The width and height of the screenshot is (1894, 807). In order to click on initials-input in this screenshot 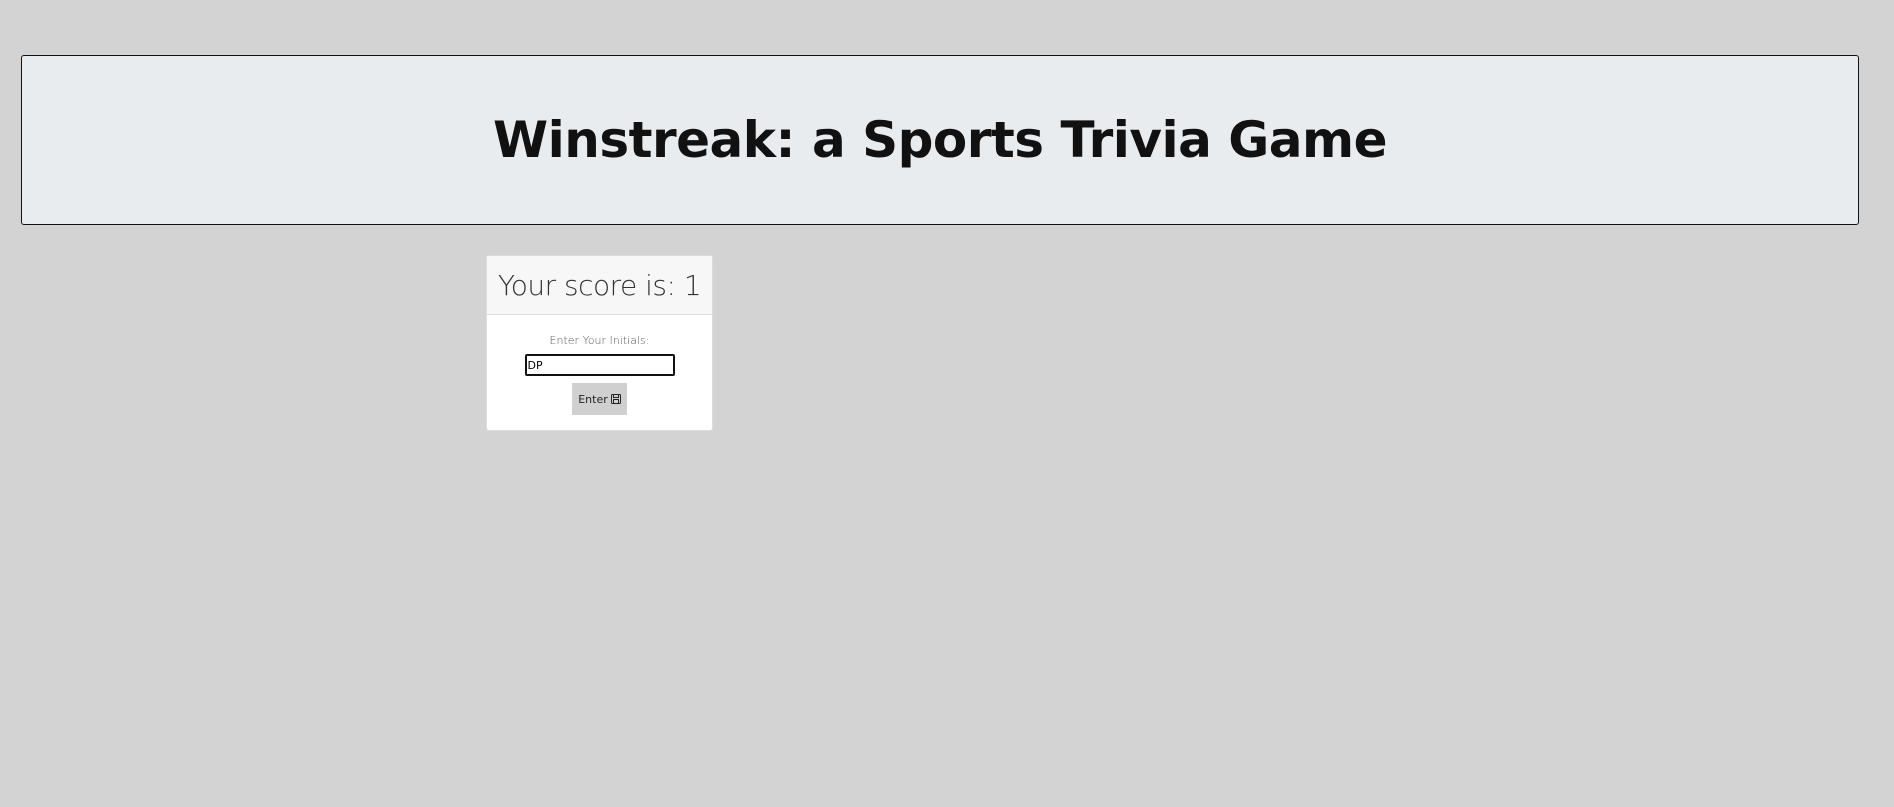, I will do `click(599, 365)`.